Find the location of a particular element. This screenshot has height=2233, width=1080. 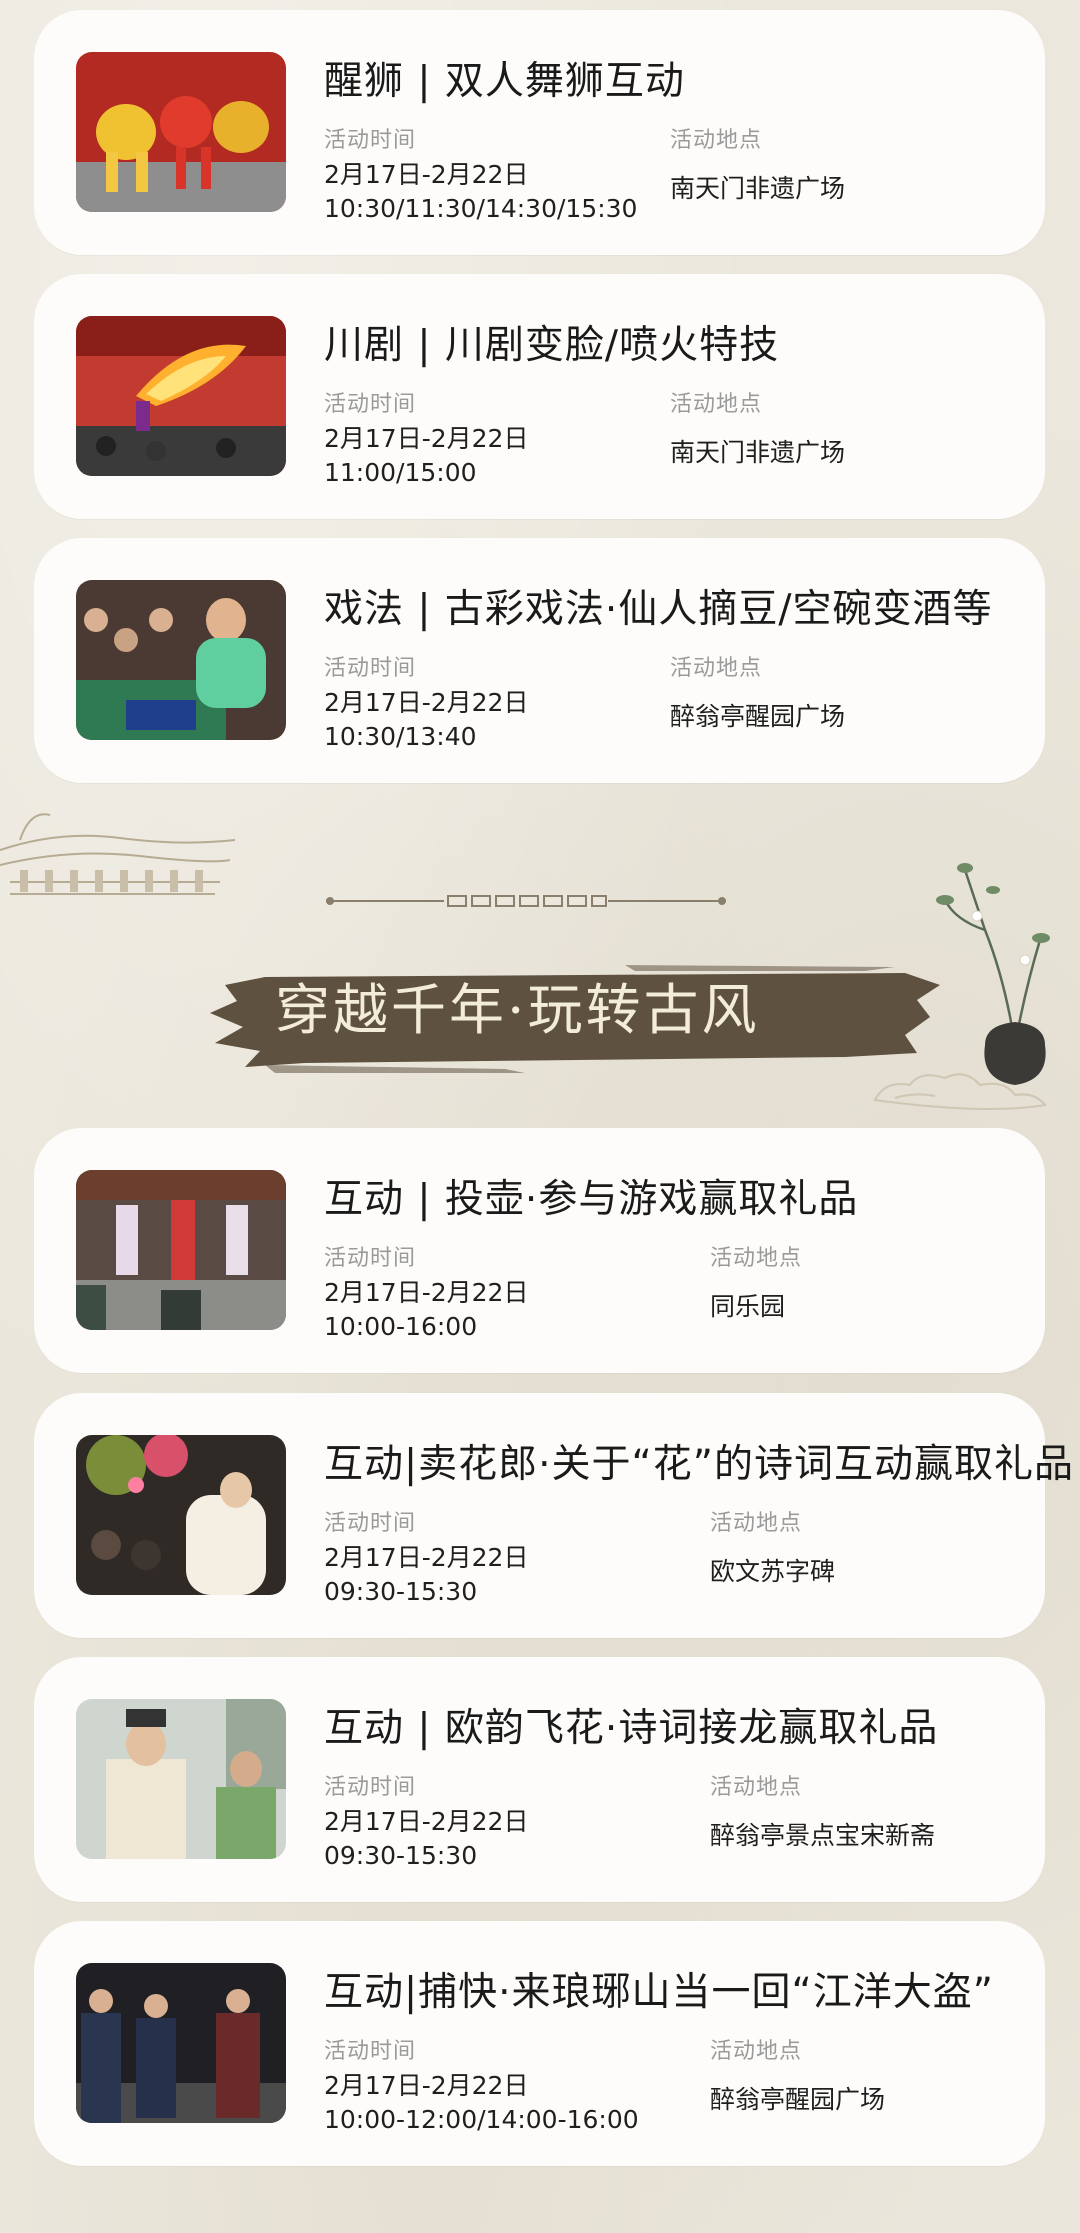

activity-hours: 10:00-12:00/14:00-16:00 is located at coordinates (481, 2119).